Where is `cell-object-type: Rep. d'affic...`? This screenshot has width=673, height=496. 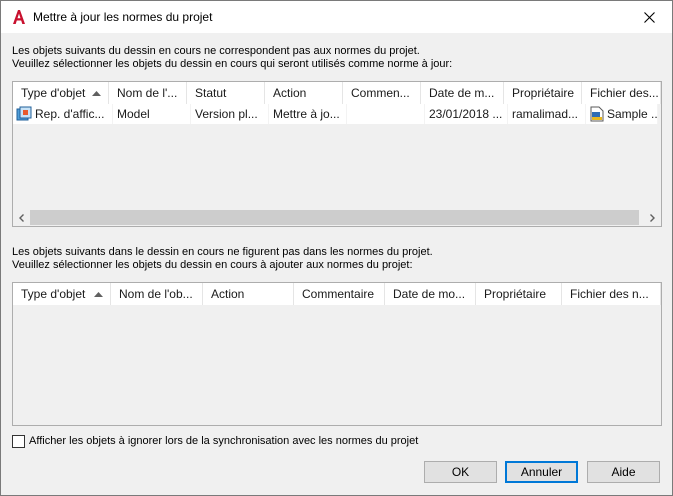 cell-object-type: Rep. d'affic... is located at coordinates (63, 114).